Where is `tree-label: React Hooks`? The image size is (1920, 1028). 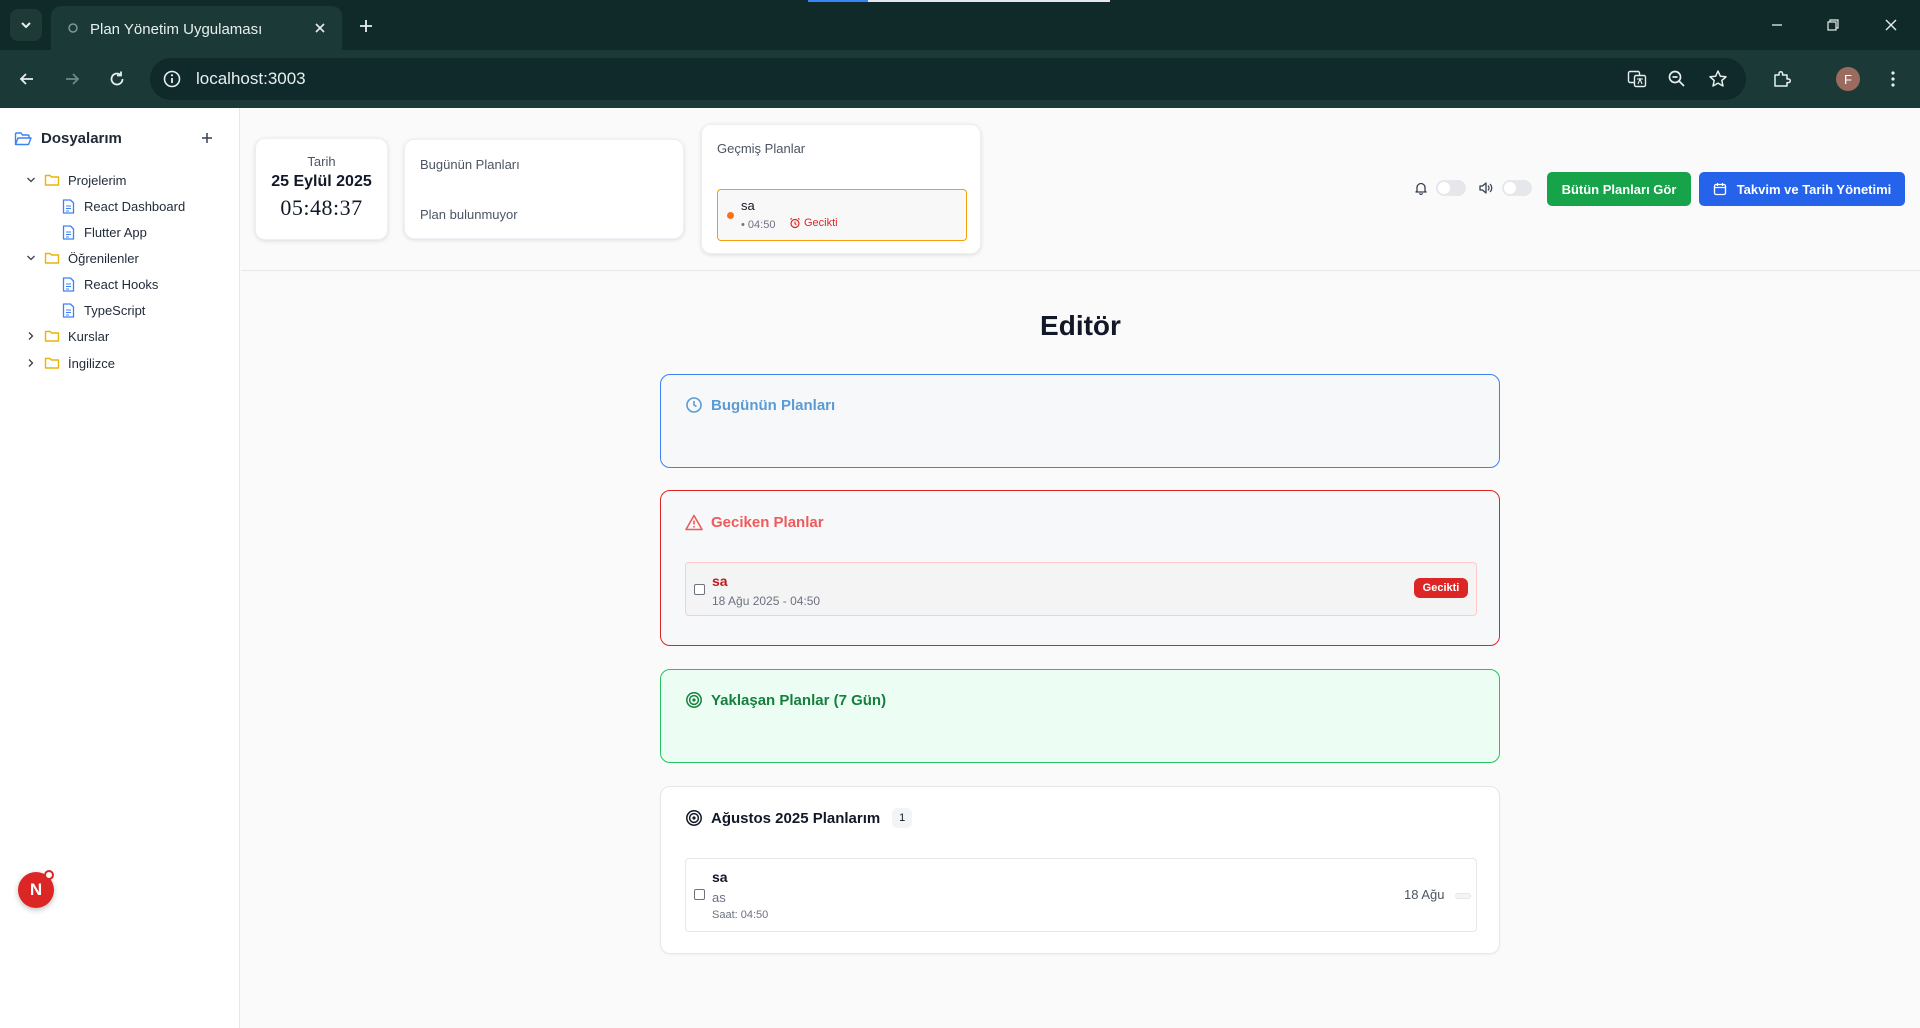
tree-label: React Hooks is located at coordinates (121, 284).